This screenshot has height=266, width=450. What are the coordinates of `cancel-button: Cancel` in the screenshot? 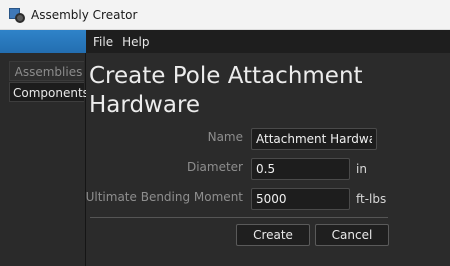 It's located at (352, 235).